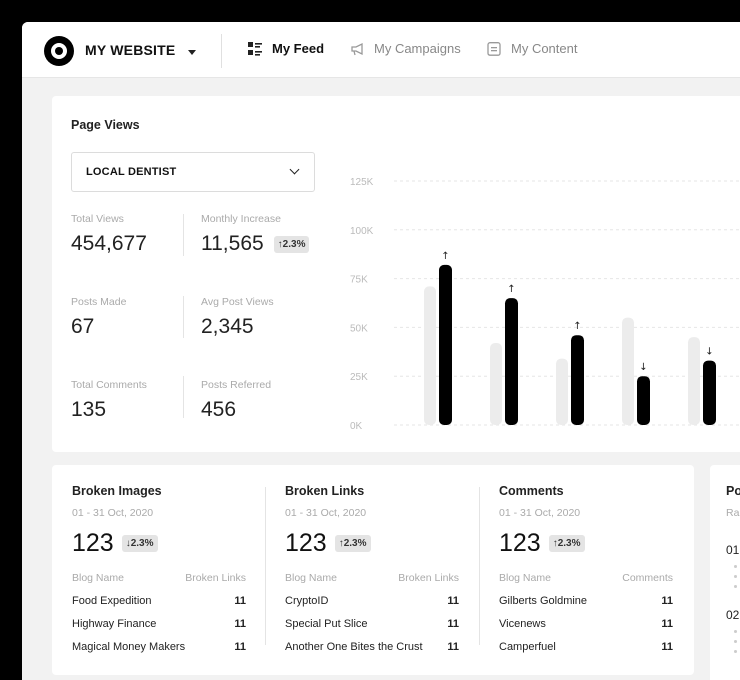  I want to click on stat-value: 11,565, so click(232, 243).